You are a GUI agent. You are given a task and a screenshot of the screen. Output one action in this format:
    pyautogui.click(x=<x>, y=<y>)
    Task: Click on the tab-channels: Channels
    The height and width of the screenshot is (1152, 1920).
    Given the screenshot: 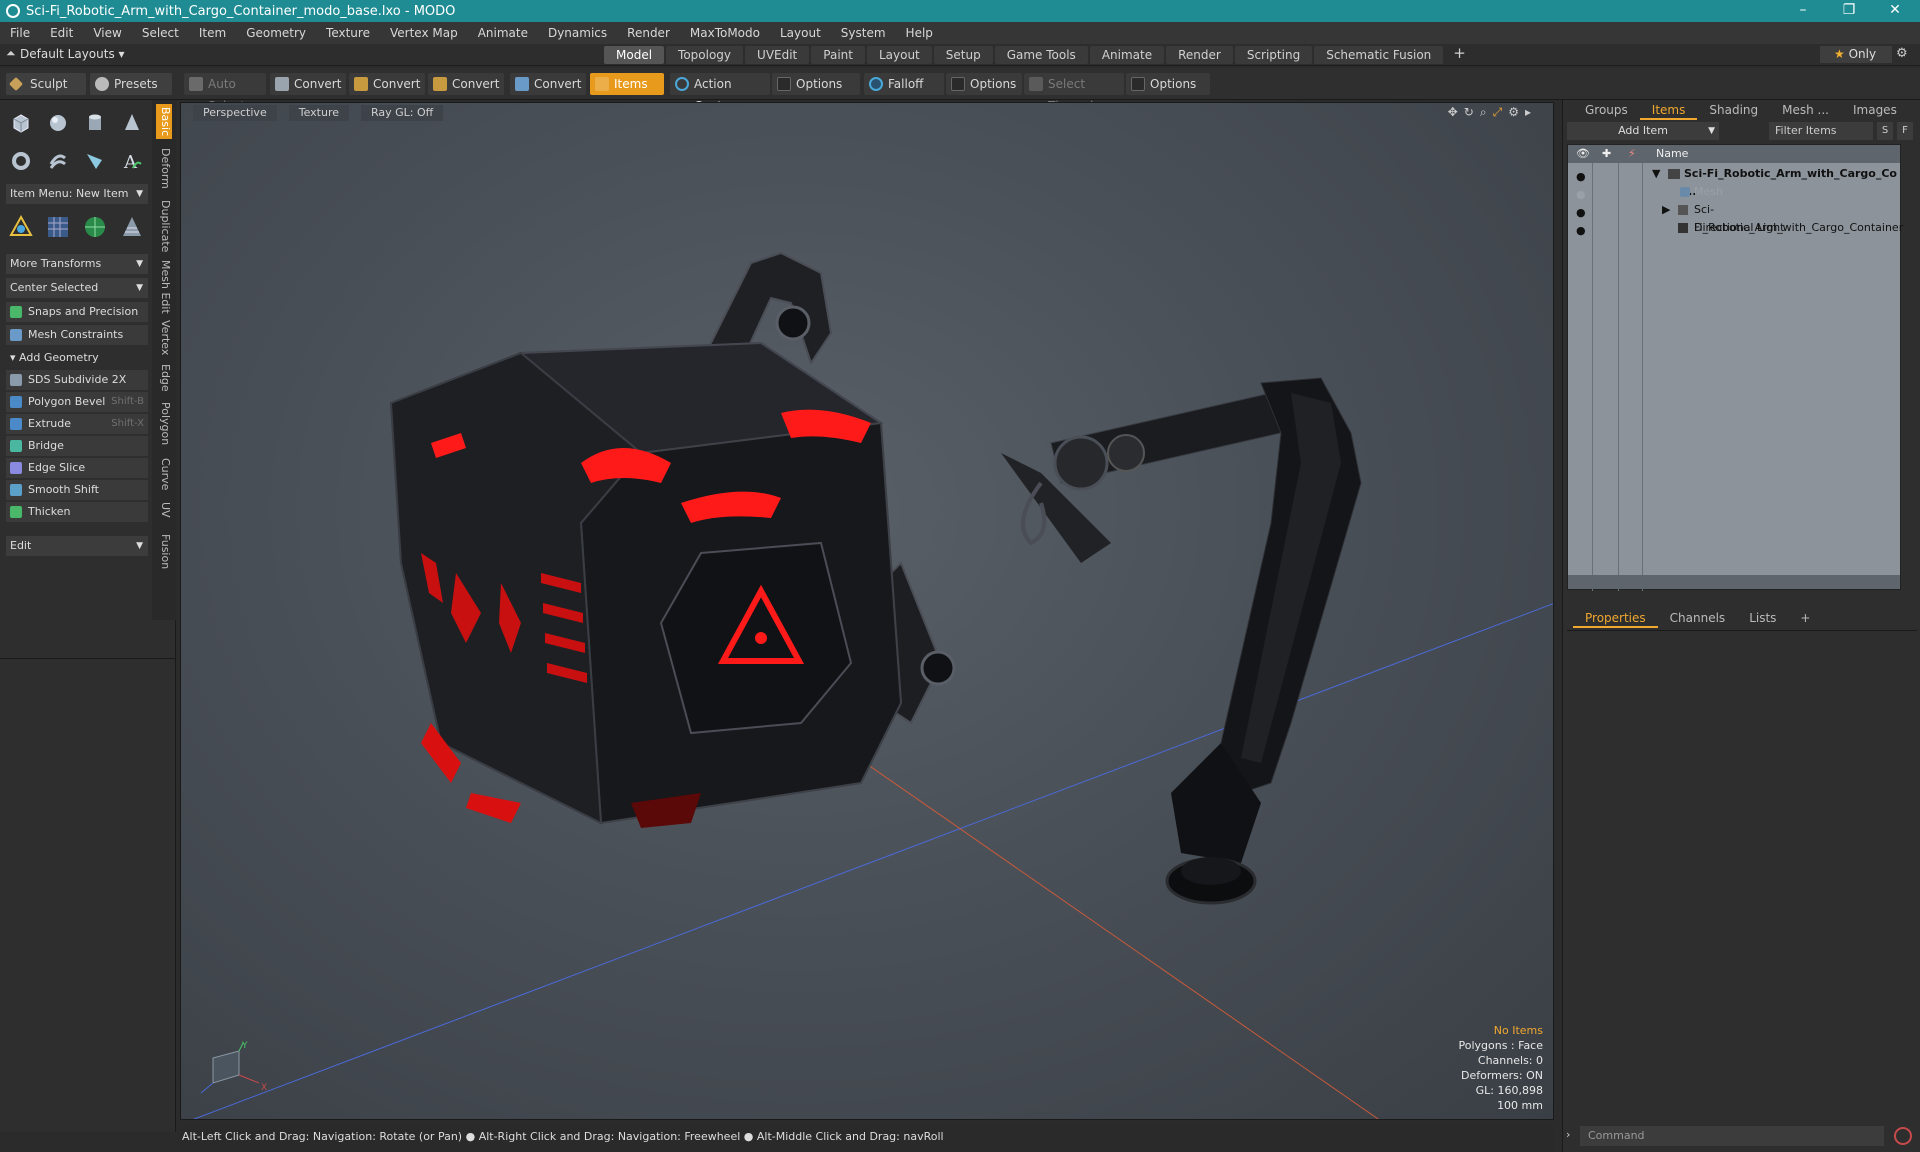 What is the action you would take?
    pyautogui.click(x=1698, y=618)
    